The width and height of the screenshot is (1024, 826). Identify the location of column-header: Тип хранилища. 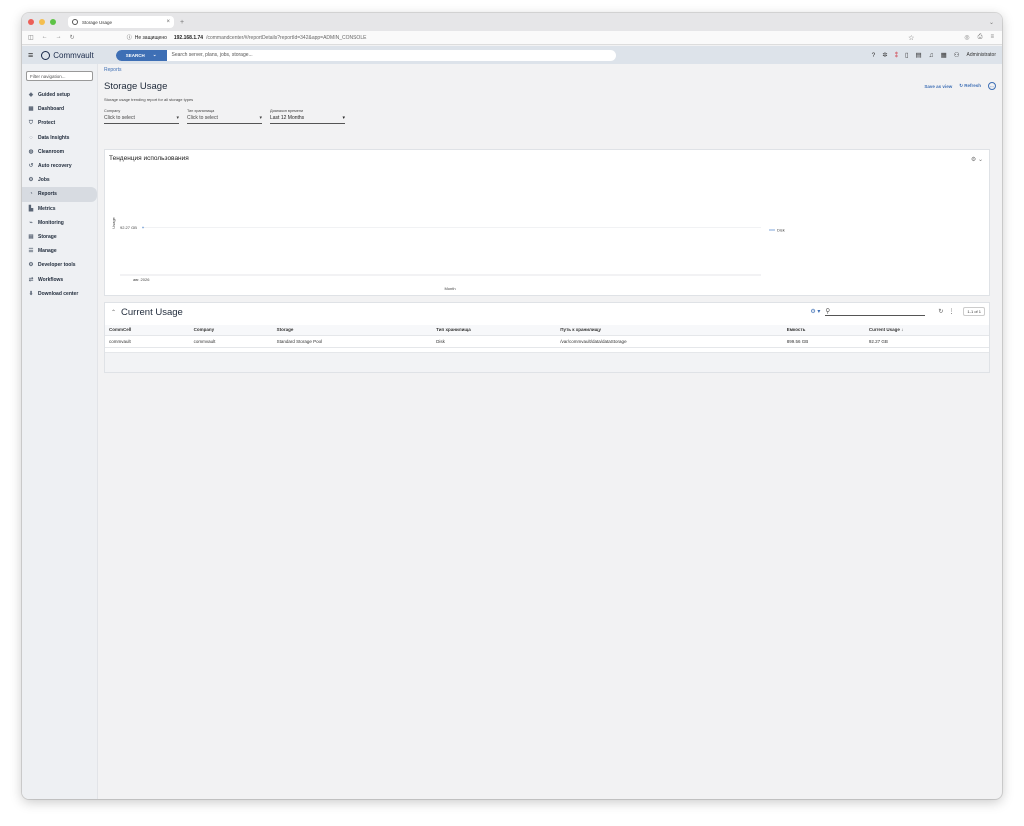
(494, 330).